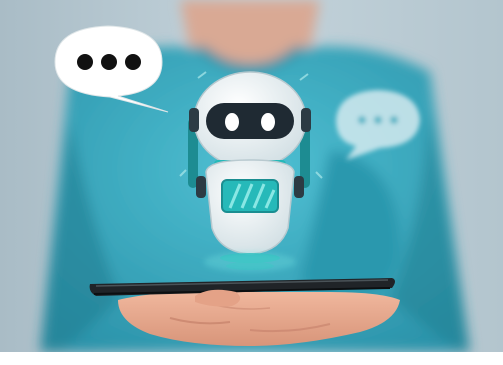 The width and height of the screenshot is (503, 365). What do you see at coordinates (232, 122) in the screenshot?
I see `robot-eye-left` at bounding box center [232, 122].